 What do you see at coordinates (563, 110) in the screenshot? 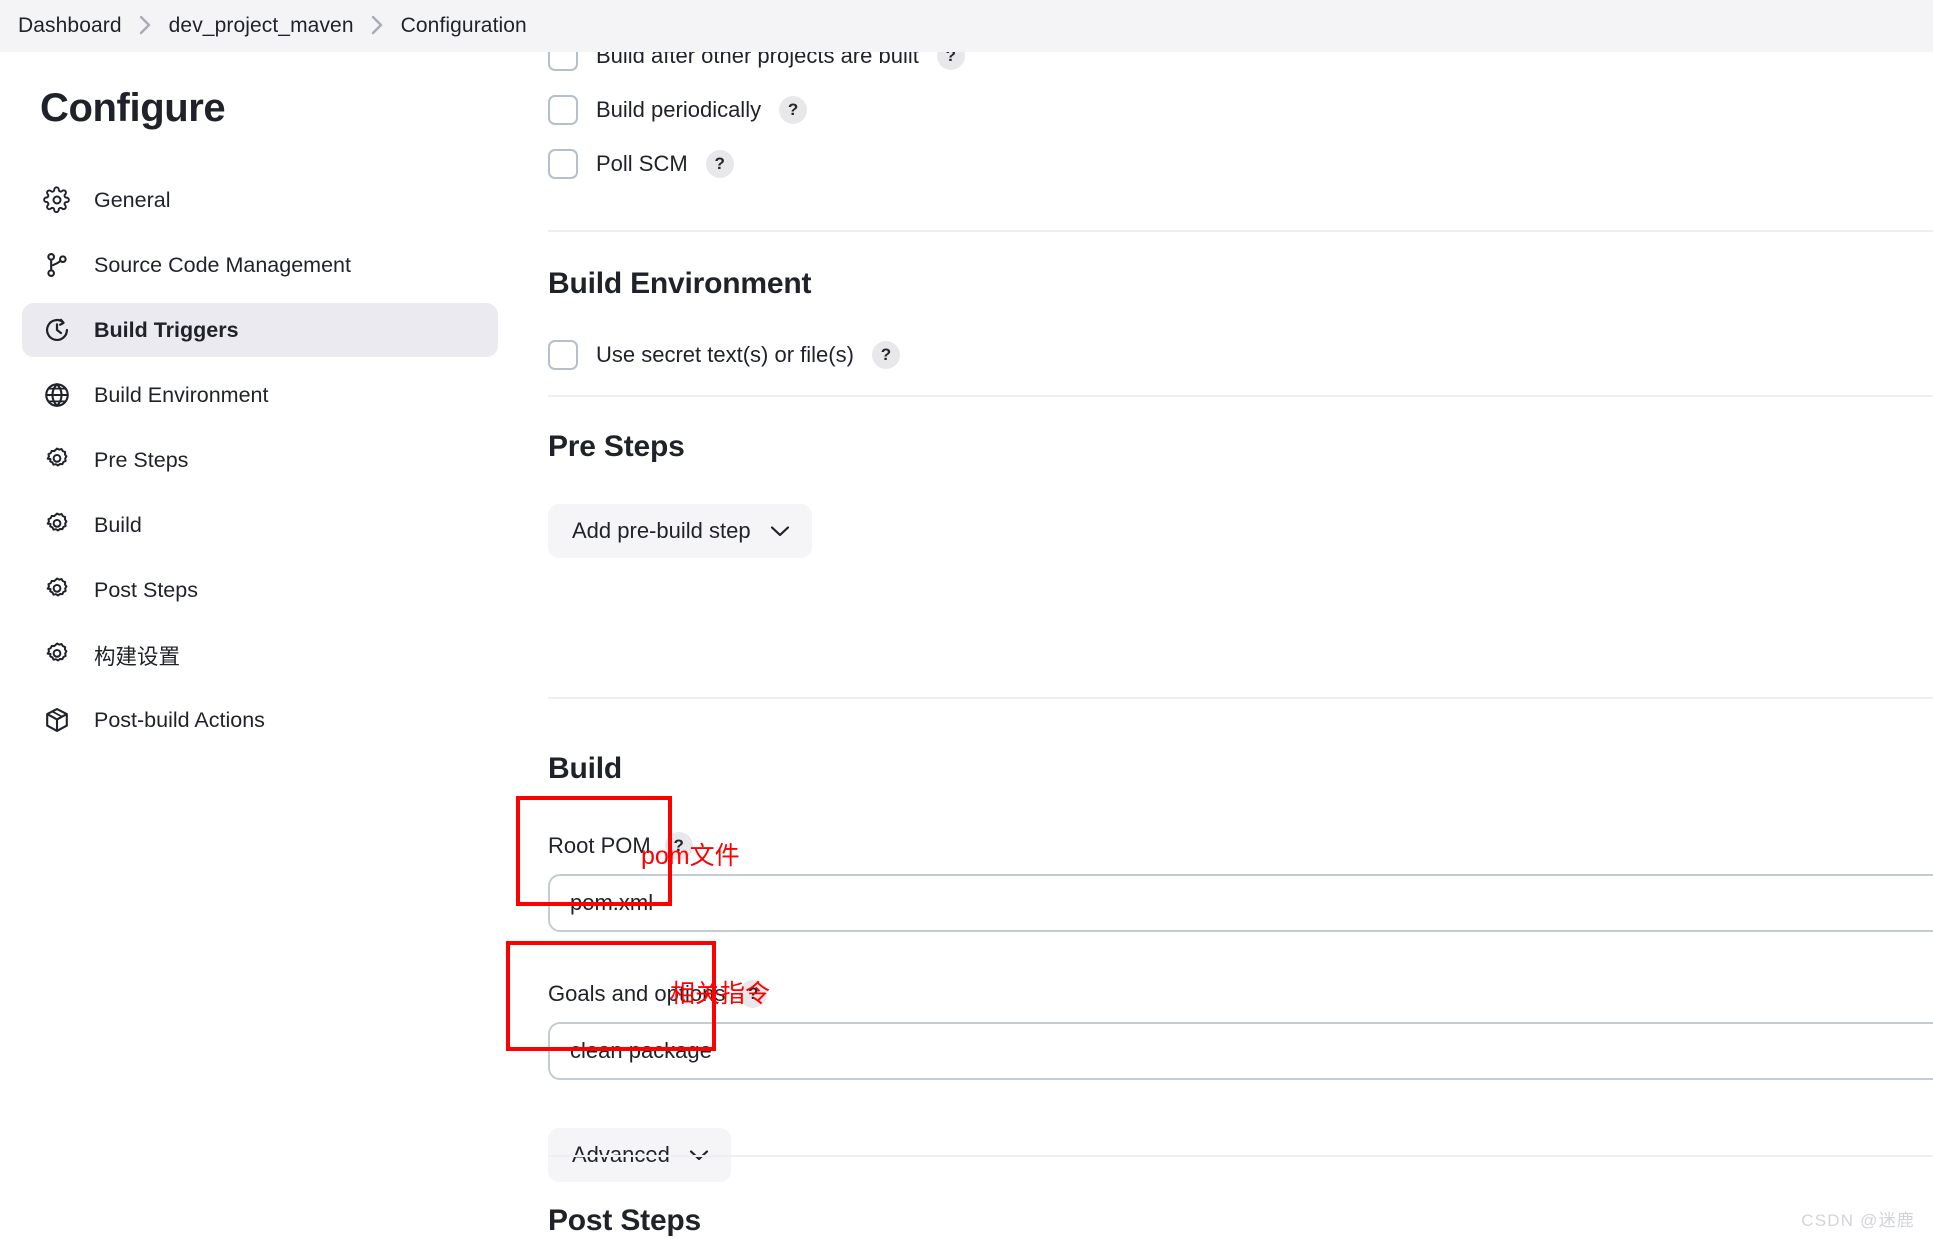
I see `checkbox-build-periodically` at bounding box center [563, 110].